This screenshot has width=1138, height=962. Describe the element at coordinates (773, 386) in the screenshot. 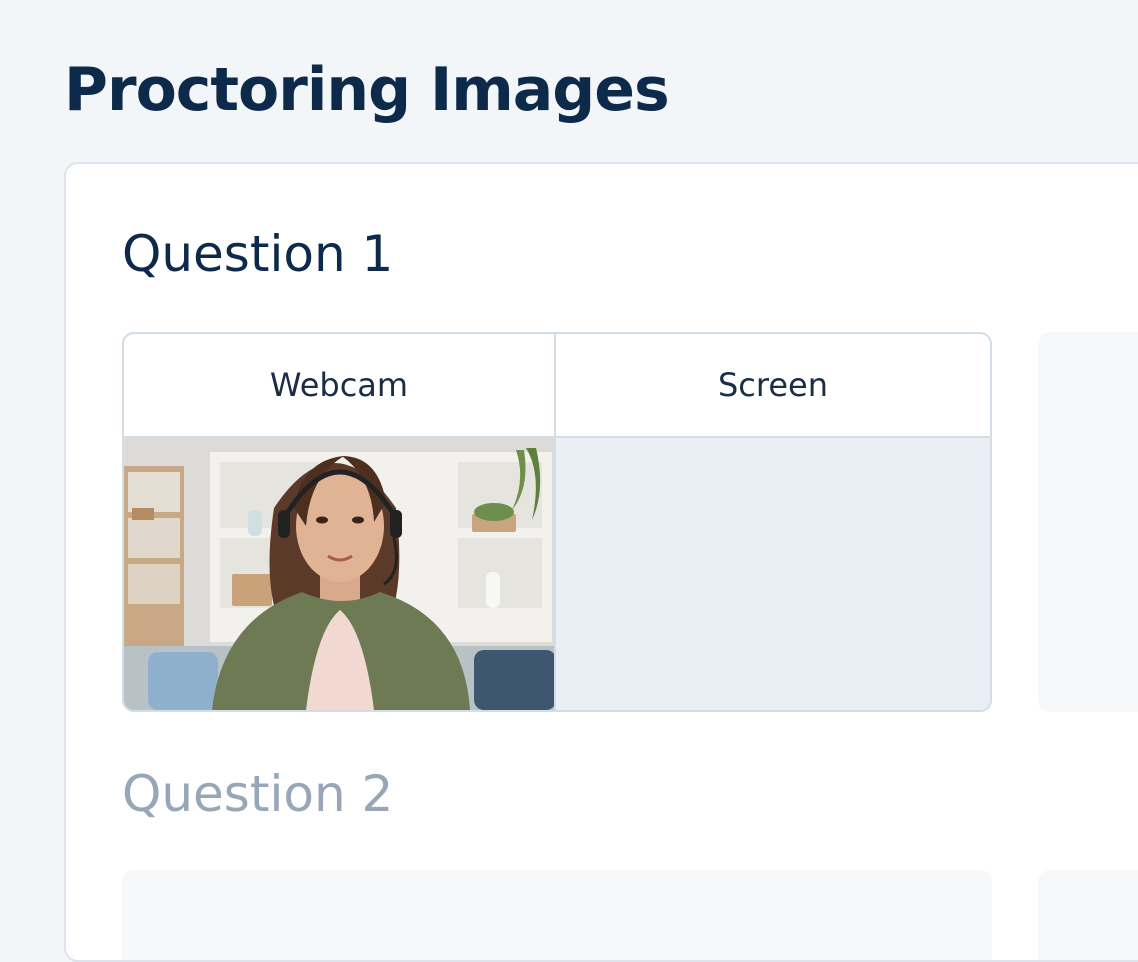

I see `screen-column-header: Screen` at that location.